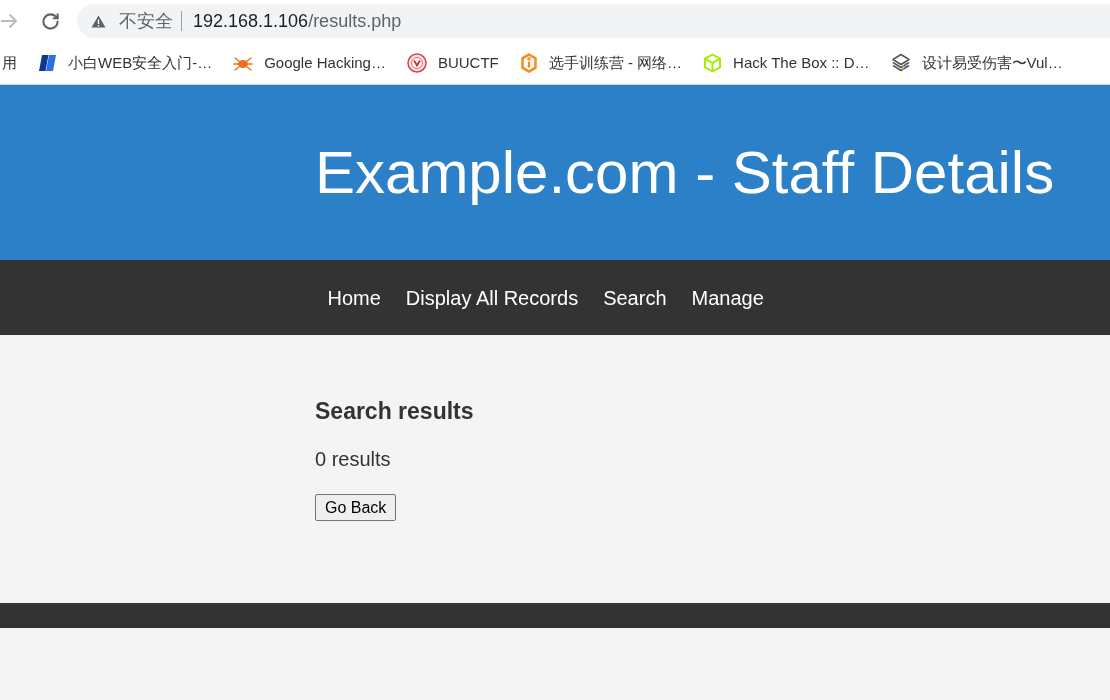 Image resolution: width=1110 pixels, height=700 pixels. I want to click on cube-icon, so click(713, 63).